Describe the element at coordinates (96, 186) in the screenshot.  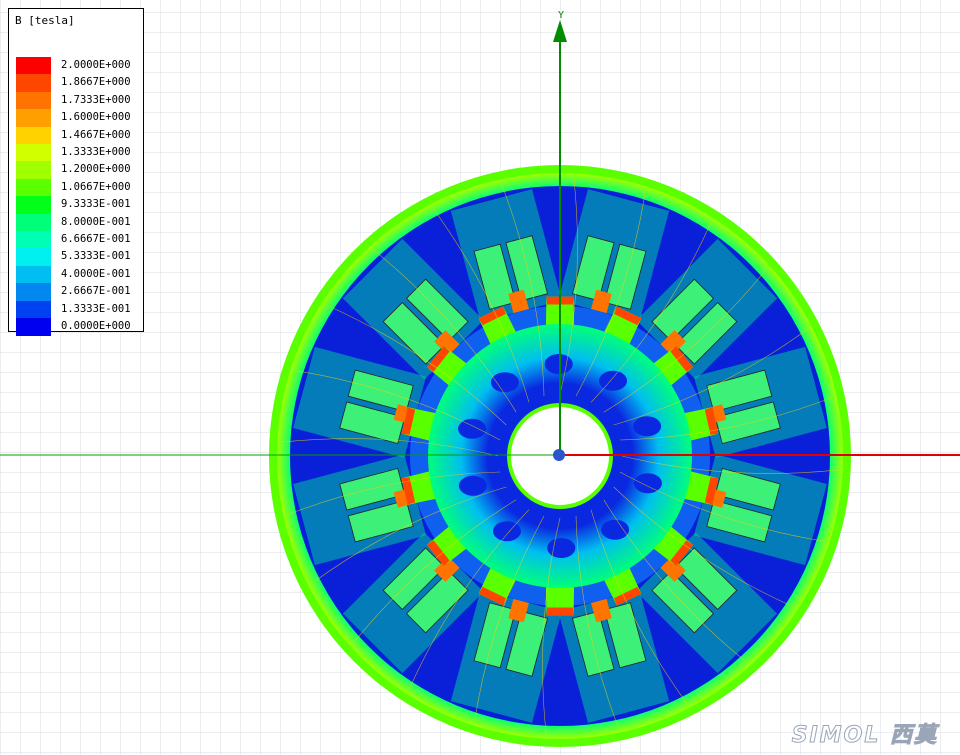
I see `legend-value: 1.0667E+000` at that location.